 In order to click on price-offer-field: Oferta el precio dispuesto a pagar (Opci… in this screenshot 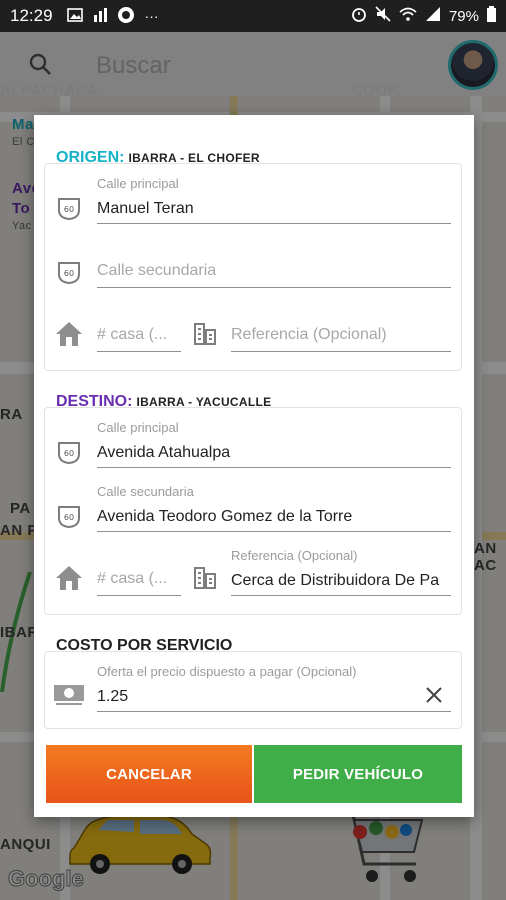, I will do `click(274, 688)`.